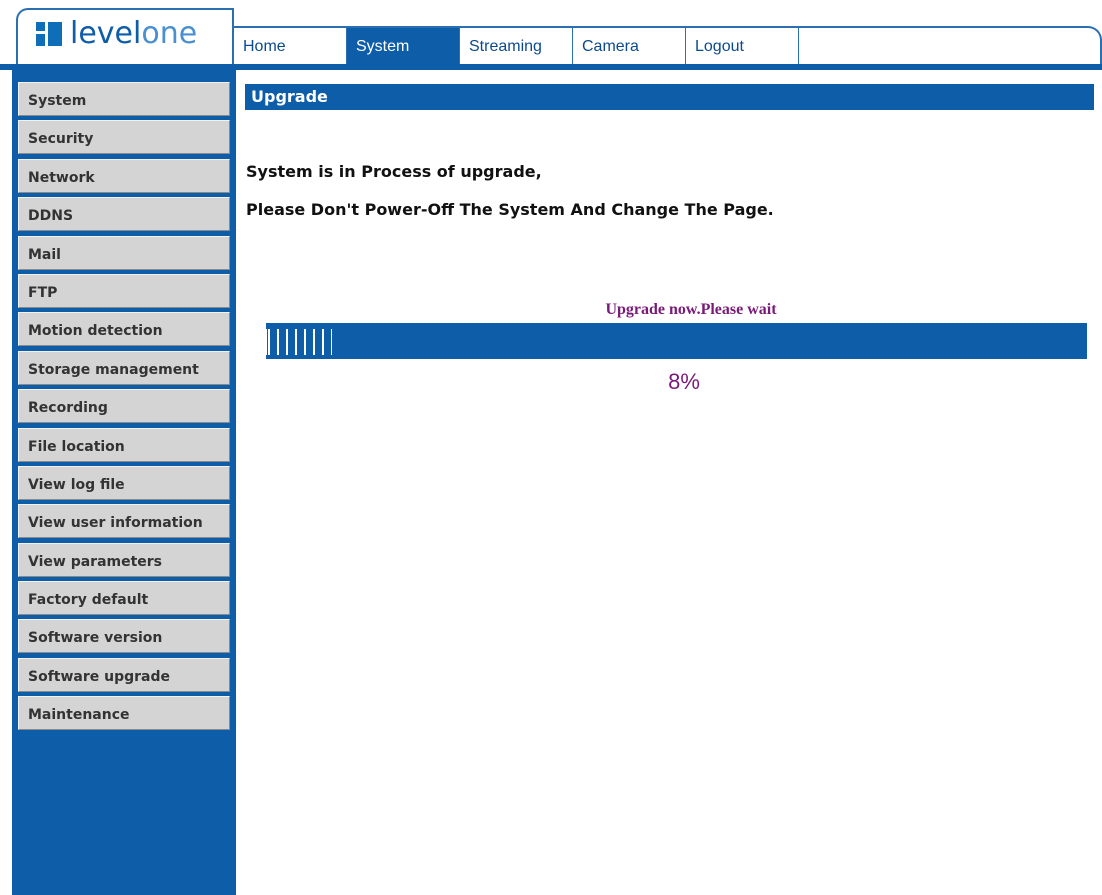 This screenshot has height=895, width=1102. What do you see at coordinates (124, 214) in the screenshot?
I see `sidebar-item-ddns: DDNS` at bounding box center [124, 214].